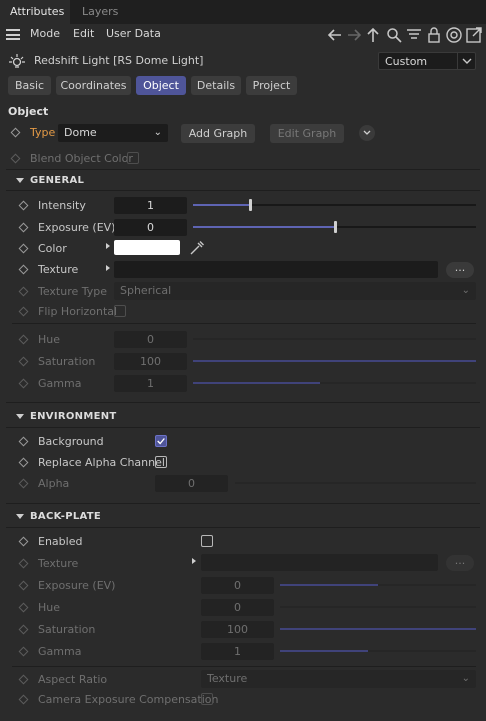 This screenshot has height=721, width=486. Describe the element at coordinates (83, 33) in the screenshot. I see `menu-edit: Edit` at that location.